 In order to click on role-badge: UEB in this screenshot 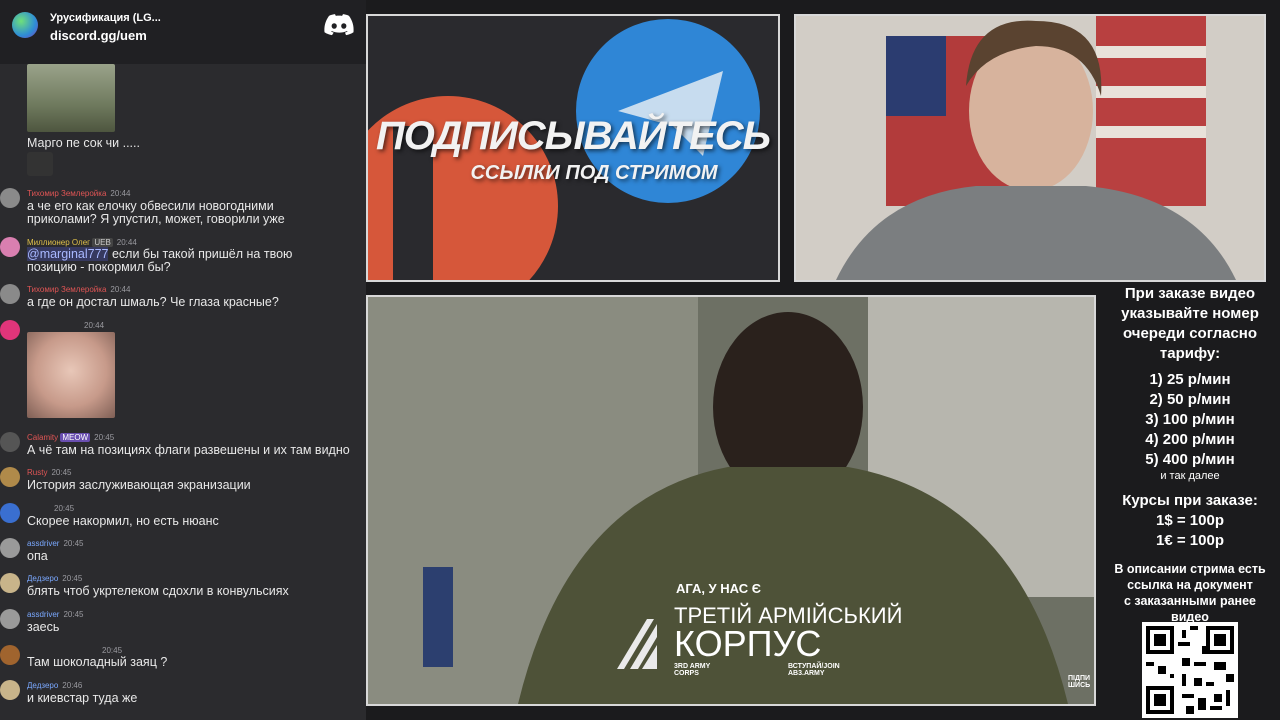, I will do `click(102, 242)`.